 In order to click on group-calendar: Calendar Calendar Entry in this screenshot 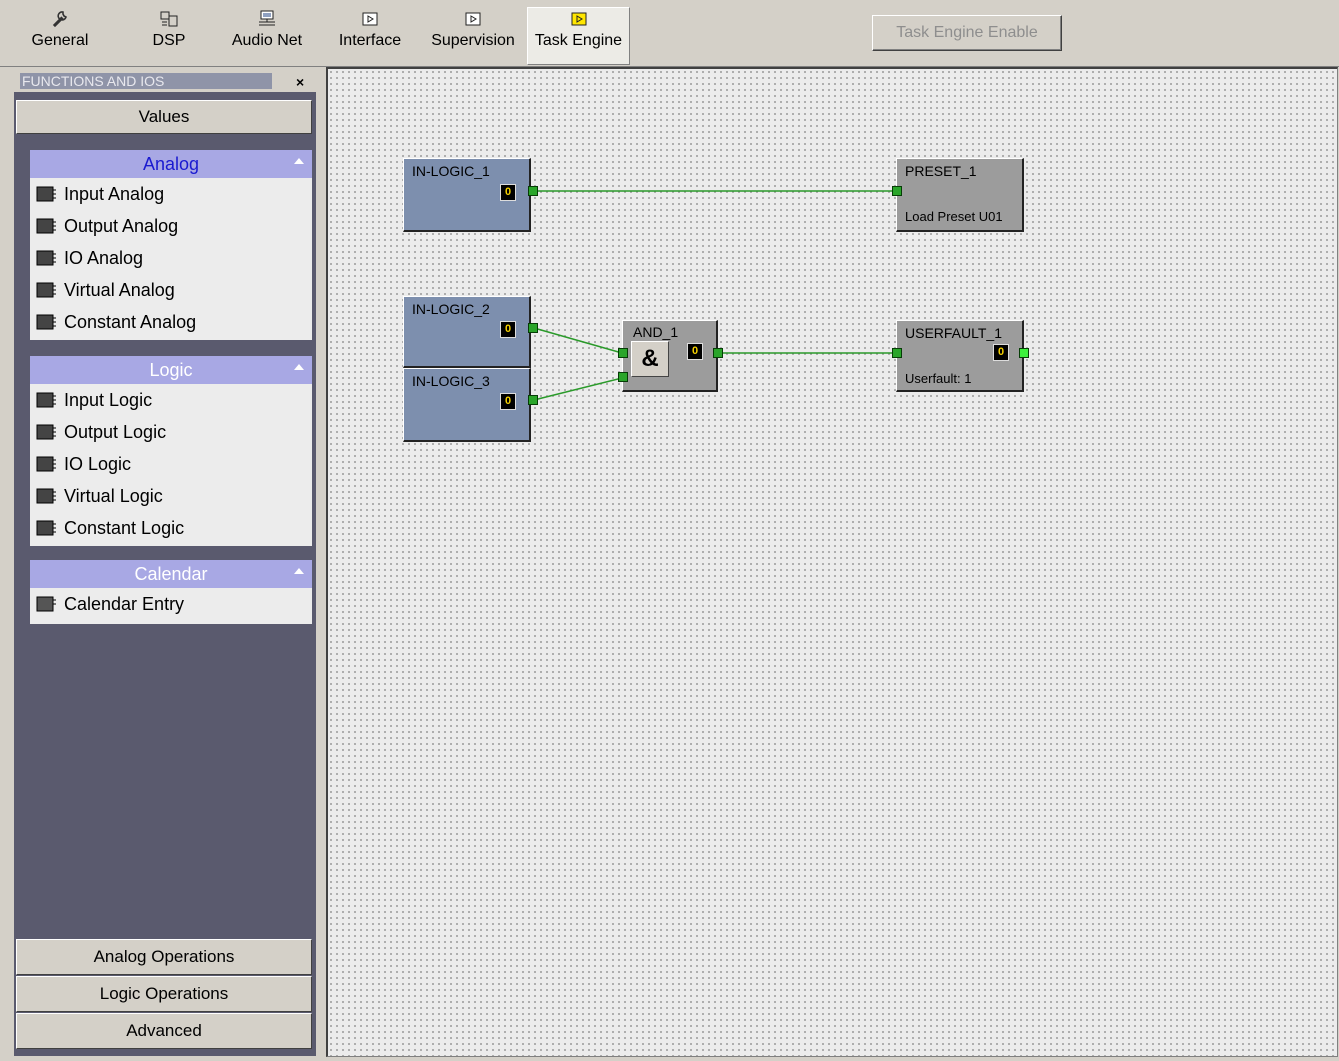, I will do `click(171, 592)`.